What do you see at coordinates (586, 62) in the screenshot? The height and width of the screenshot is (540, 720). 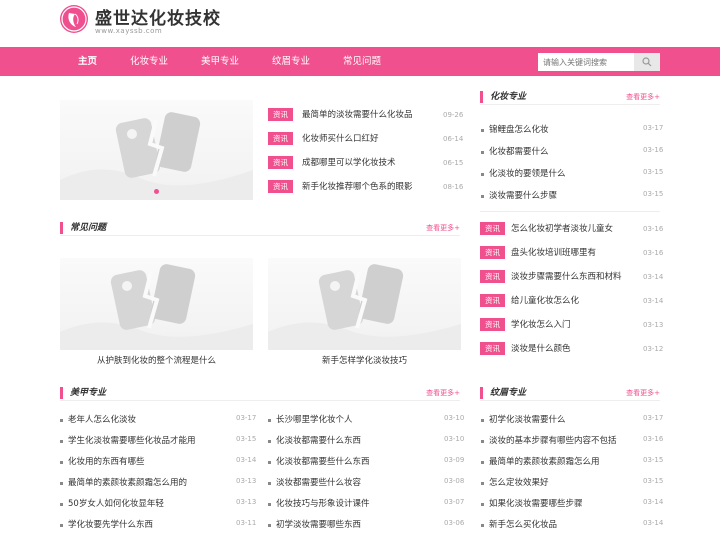 I see `search-input` at bounding box center [586, 62].